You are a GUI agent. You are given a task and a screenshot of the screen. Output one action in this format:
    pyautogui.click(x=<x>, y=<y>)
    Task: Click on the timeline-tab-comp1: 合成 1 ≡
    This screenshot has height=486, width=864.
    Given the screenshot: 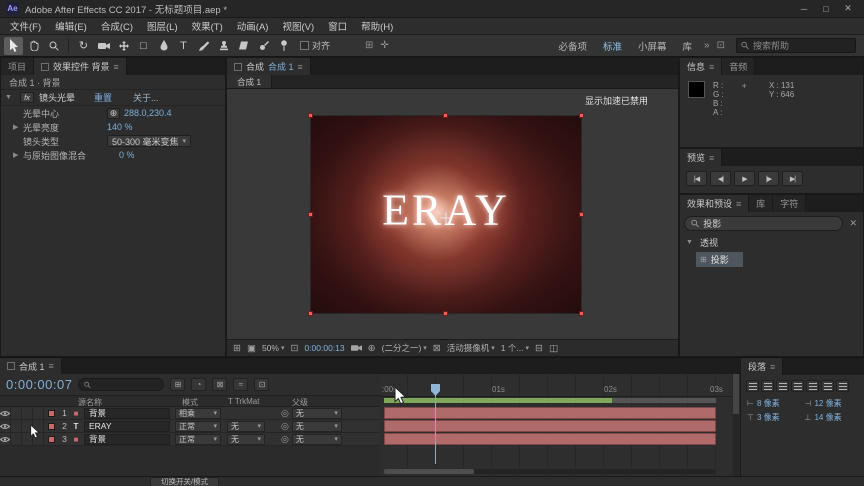 What is the action you would take?
    pyautogui.click(x=31, y=366)
    